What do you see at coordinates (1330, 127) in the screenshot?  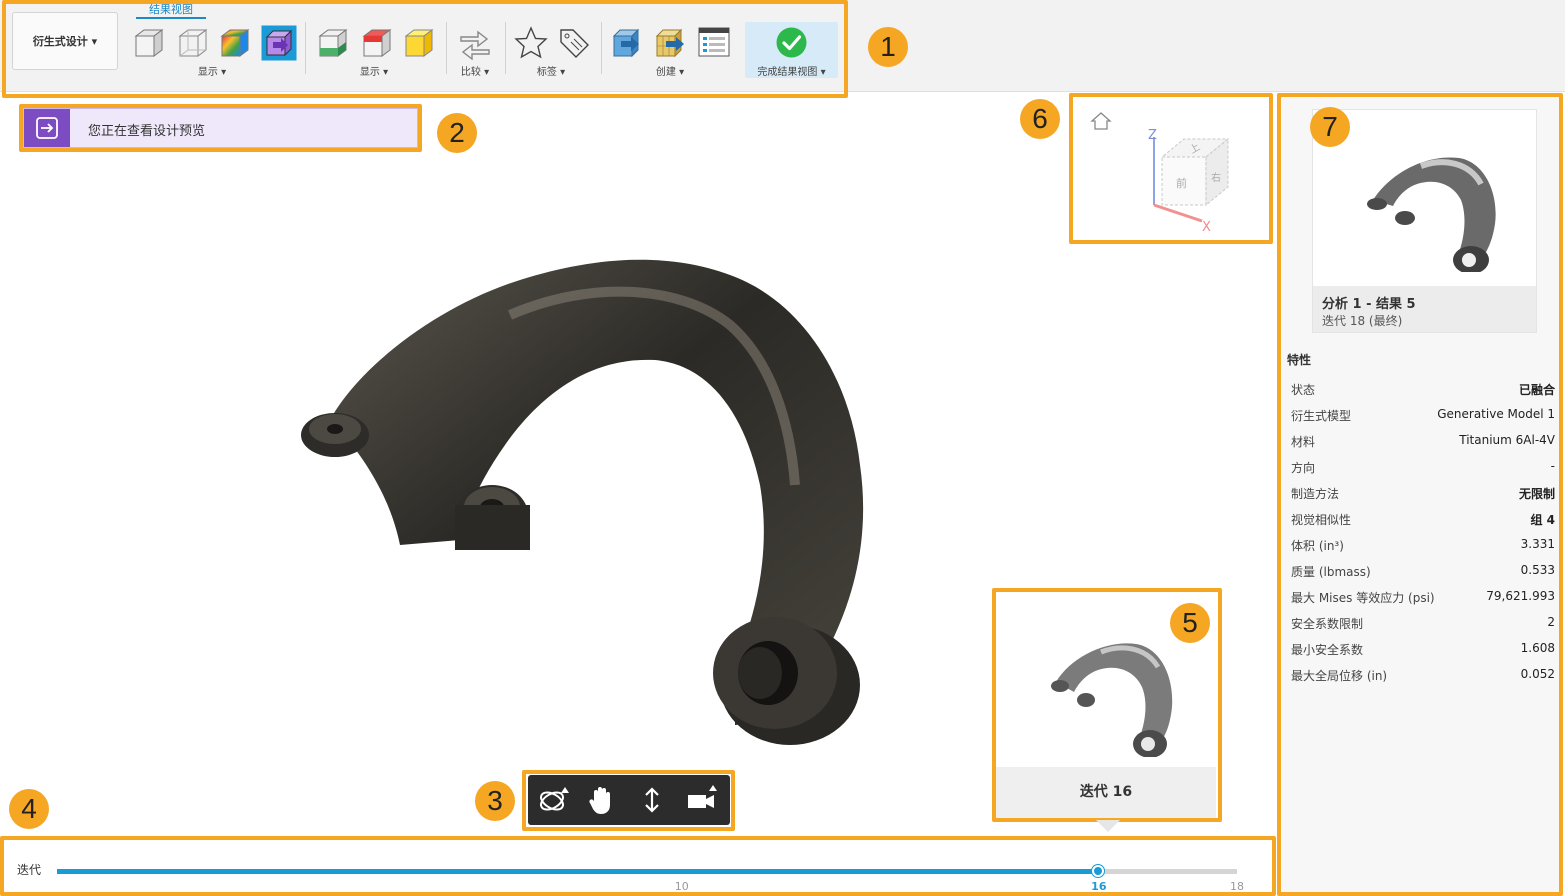 I see `callout-badge-7: 7` at bounding box center [1330, 127].